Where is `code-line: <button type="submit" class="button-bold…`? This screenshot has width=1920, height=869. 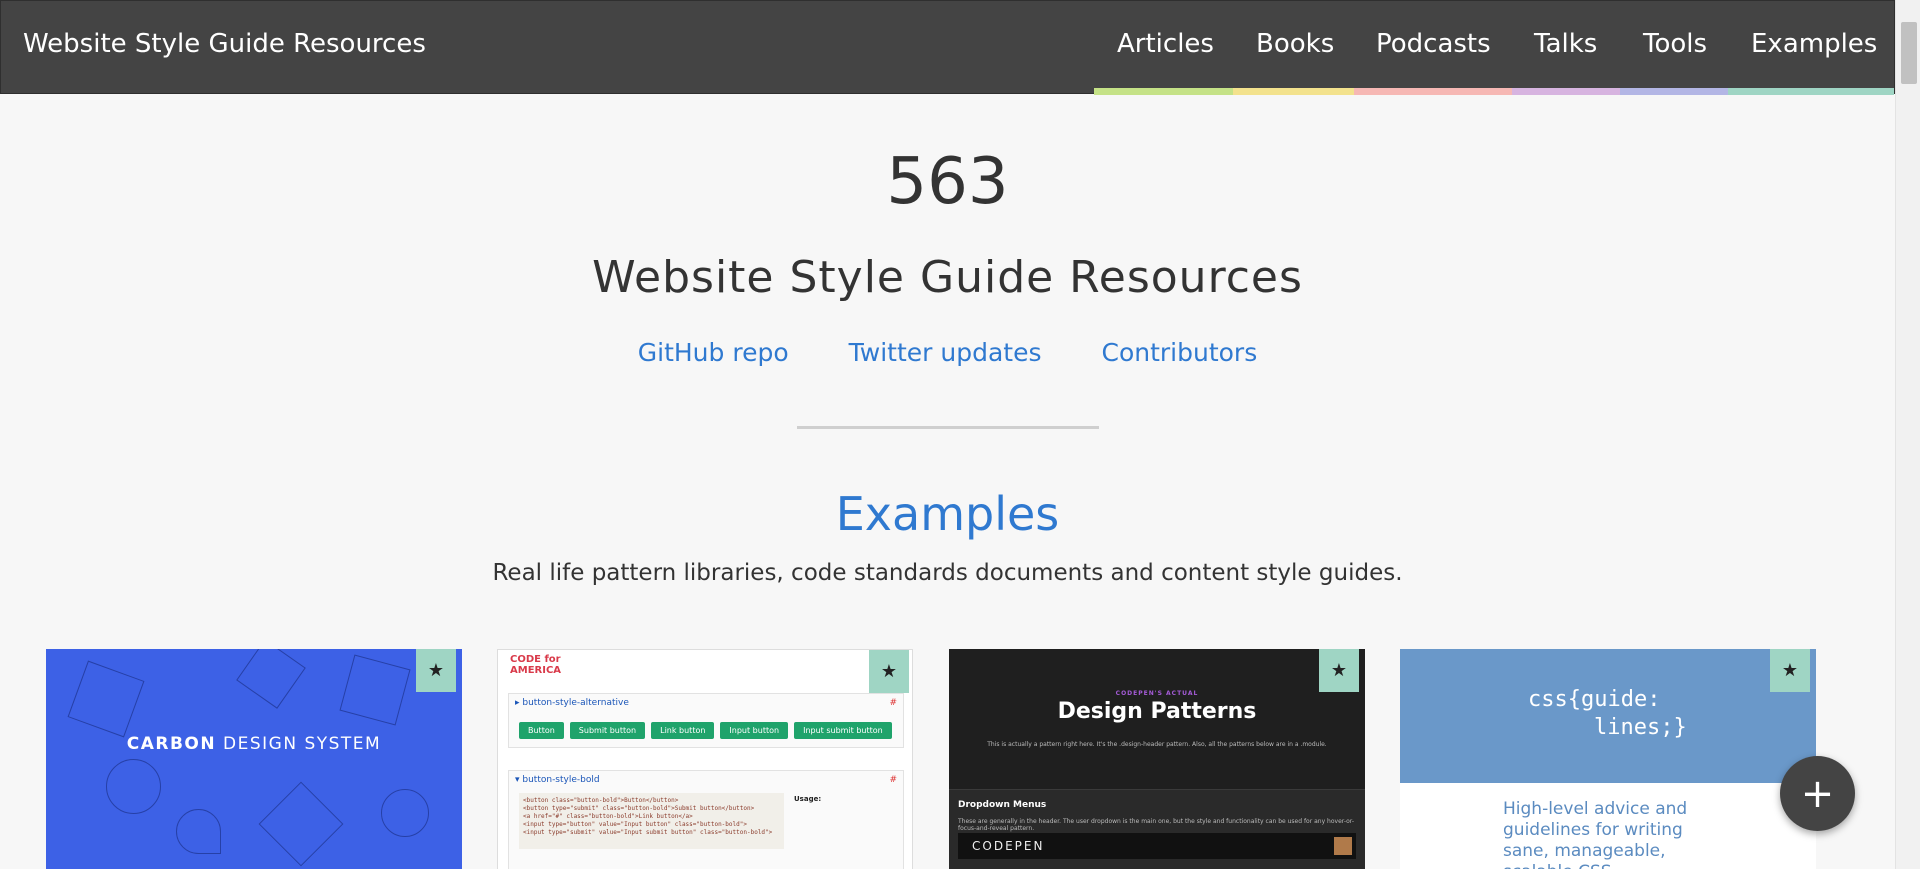
code-line: <button type="submit" class="button-bold… is located at coordinates (639, 808).